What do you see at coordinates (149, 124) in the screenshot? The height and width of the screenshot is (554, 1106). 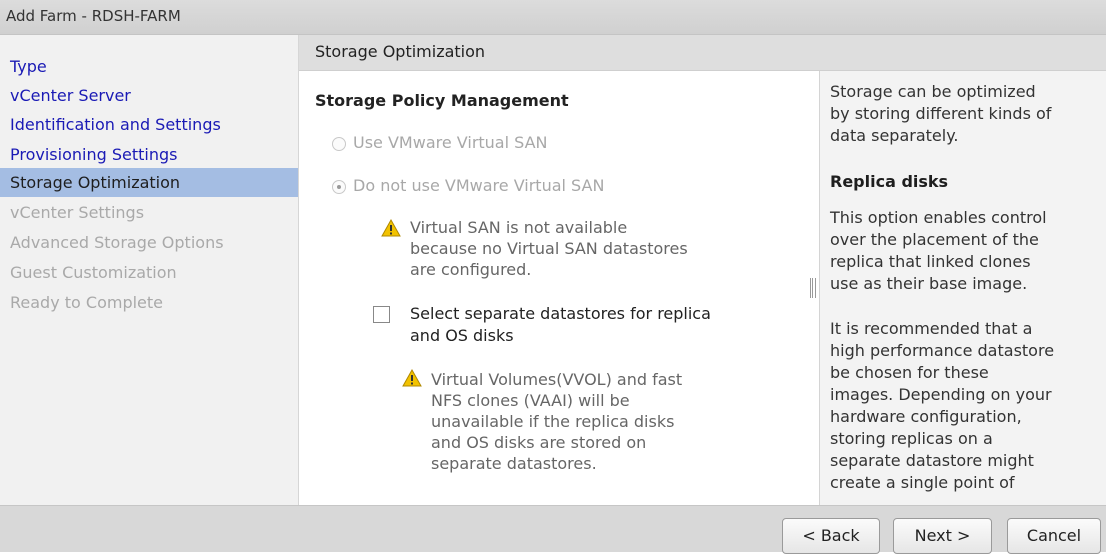 I see `nav-item-identification-and-settings: Identification and Settings` at bounding box center [149, 124].